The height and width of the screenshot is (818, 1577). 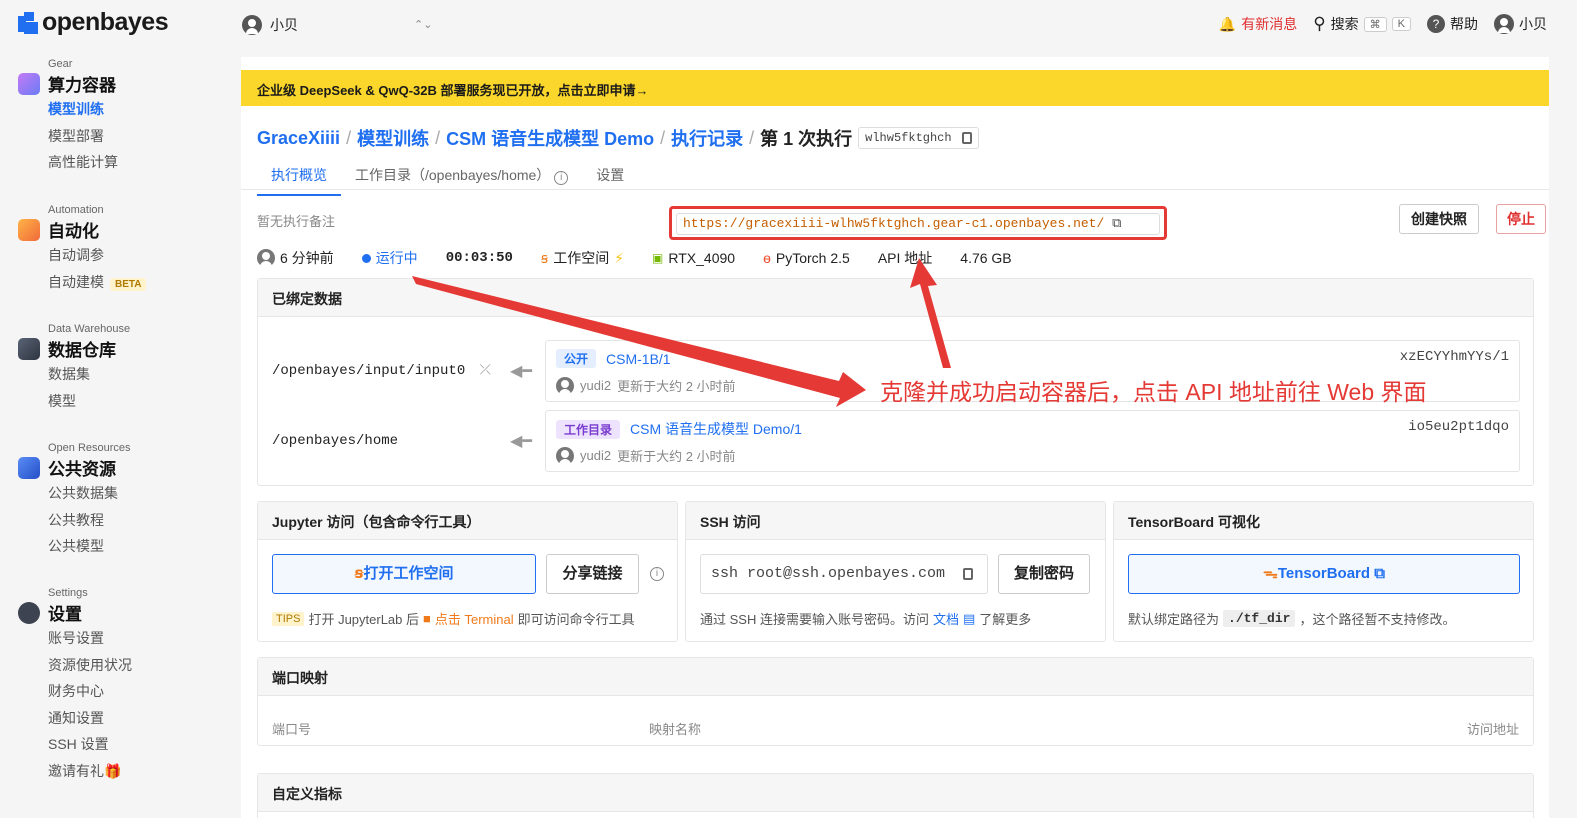 What do you see at coordinates (1439, 219) in the screenshot?
I see `create-snapshot-button: 创建快照` at bounding box center [1439, 219].